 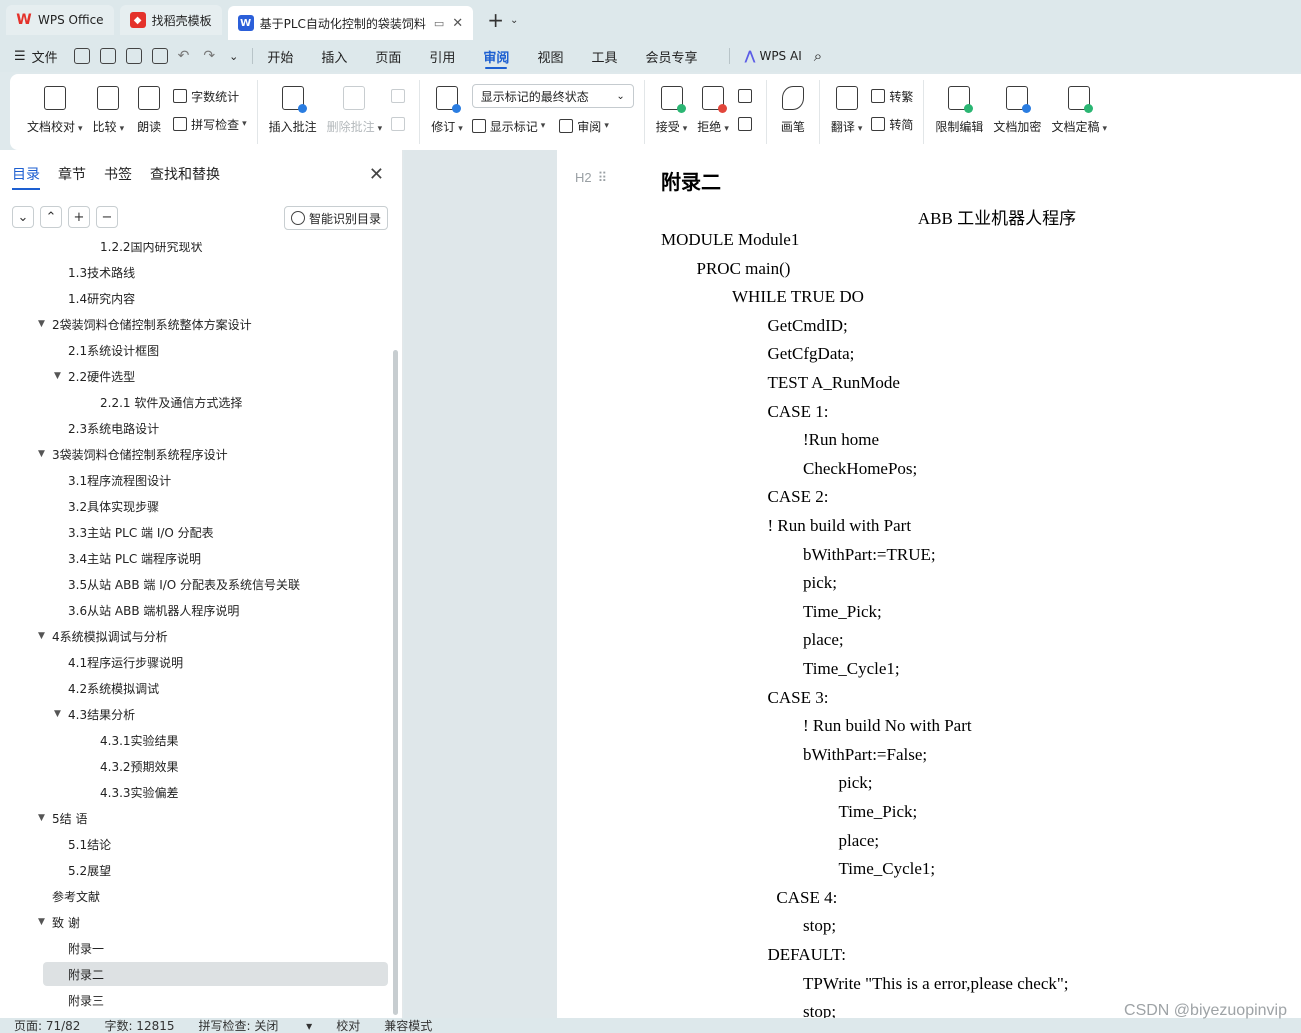 I want to click on file-menu: ☰ 文件, so click(x=36, y=56).